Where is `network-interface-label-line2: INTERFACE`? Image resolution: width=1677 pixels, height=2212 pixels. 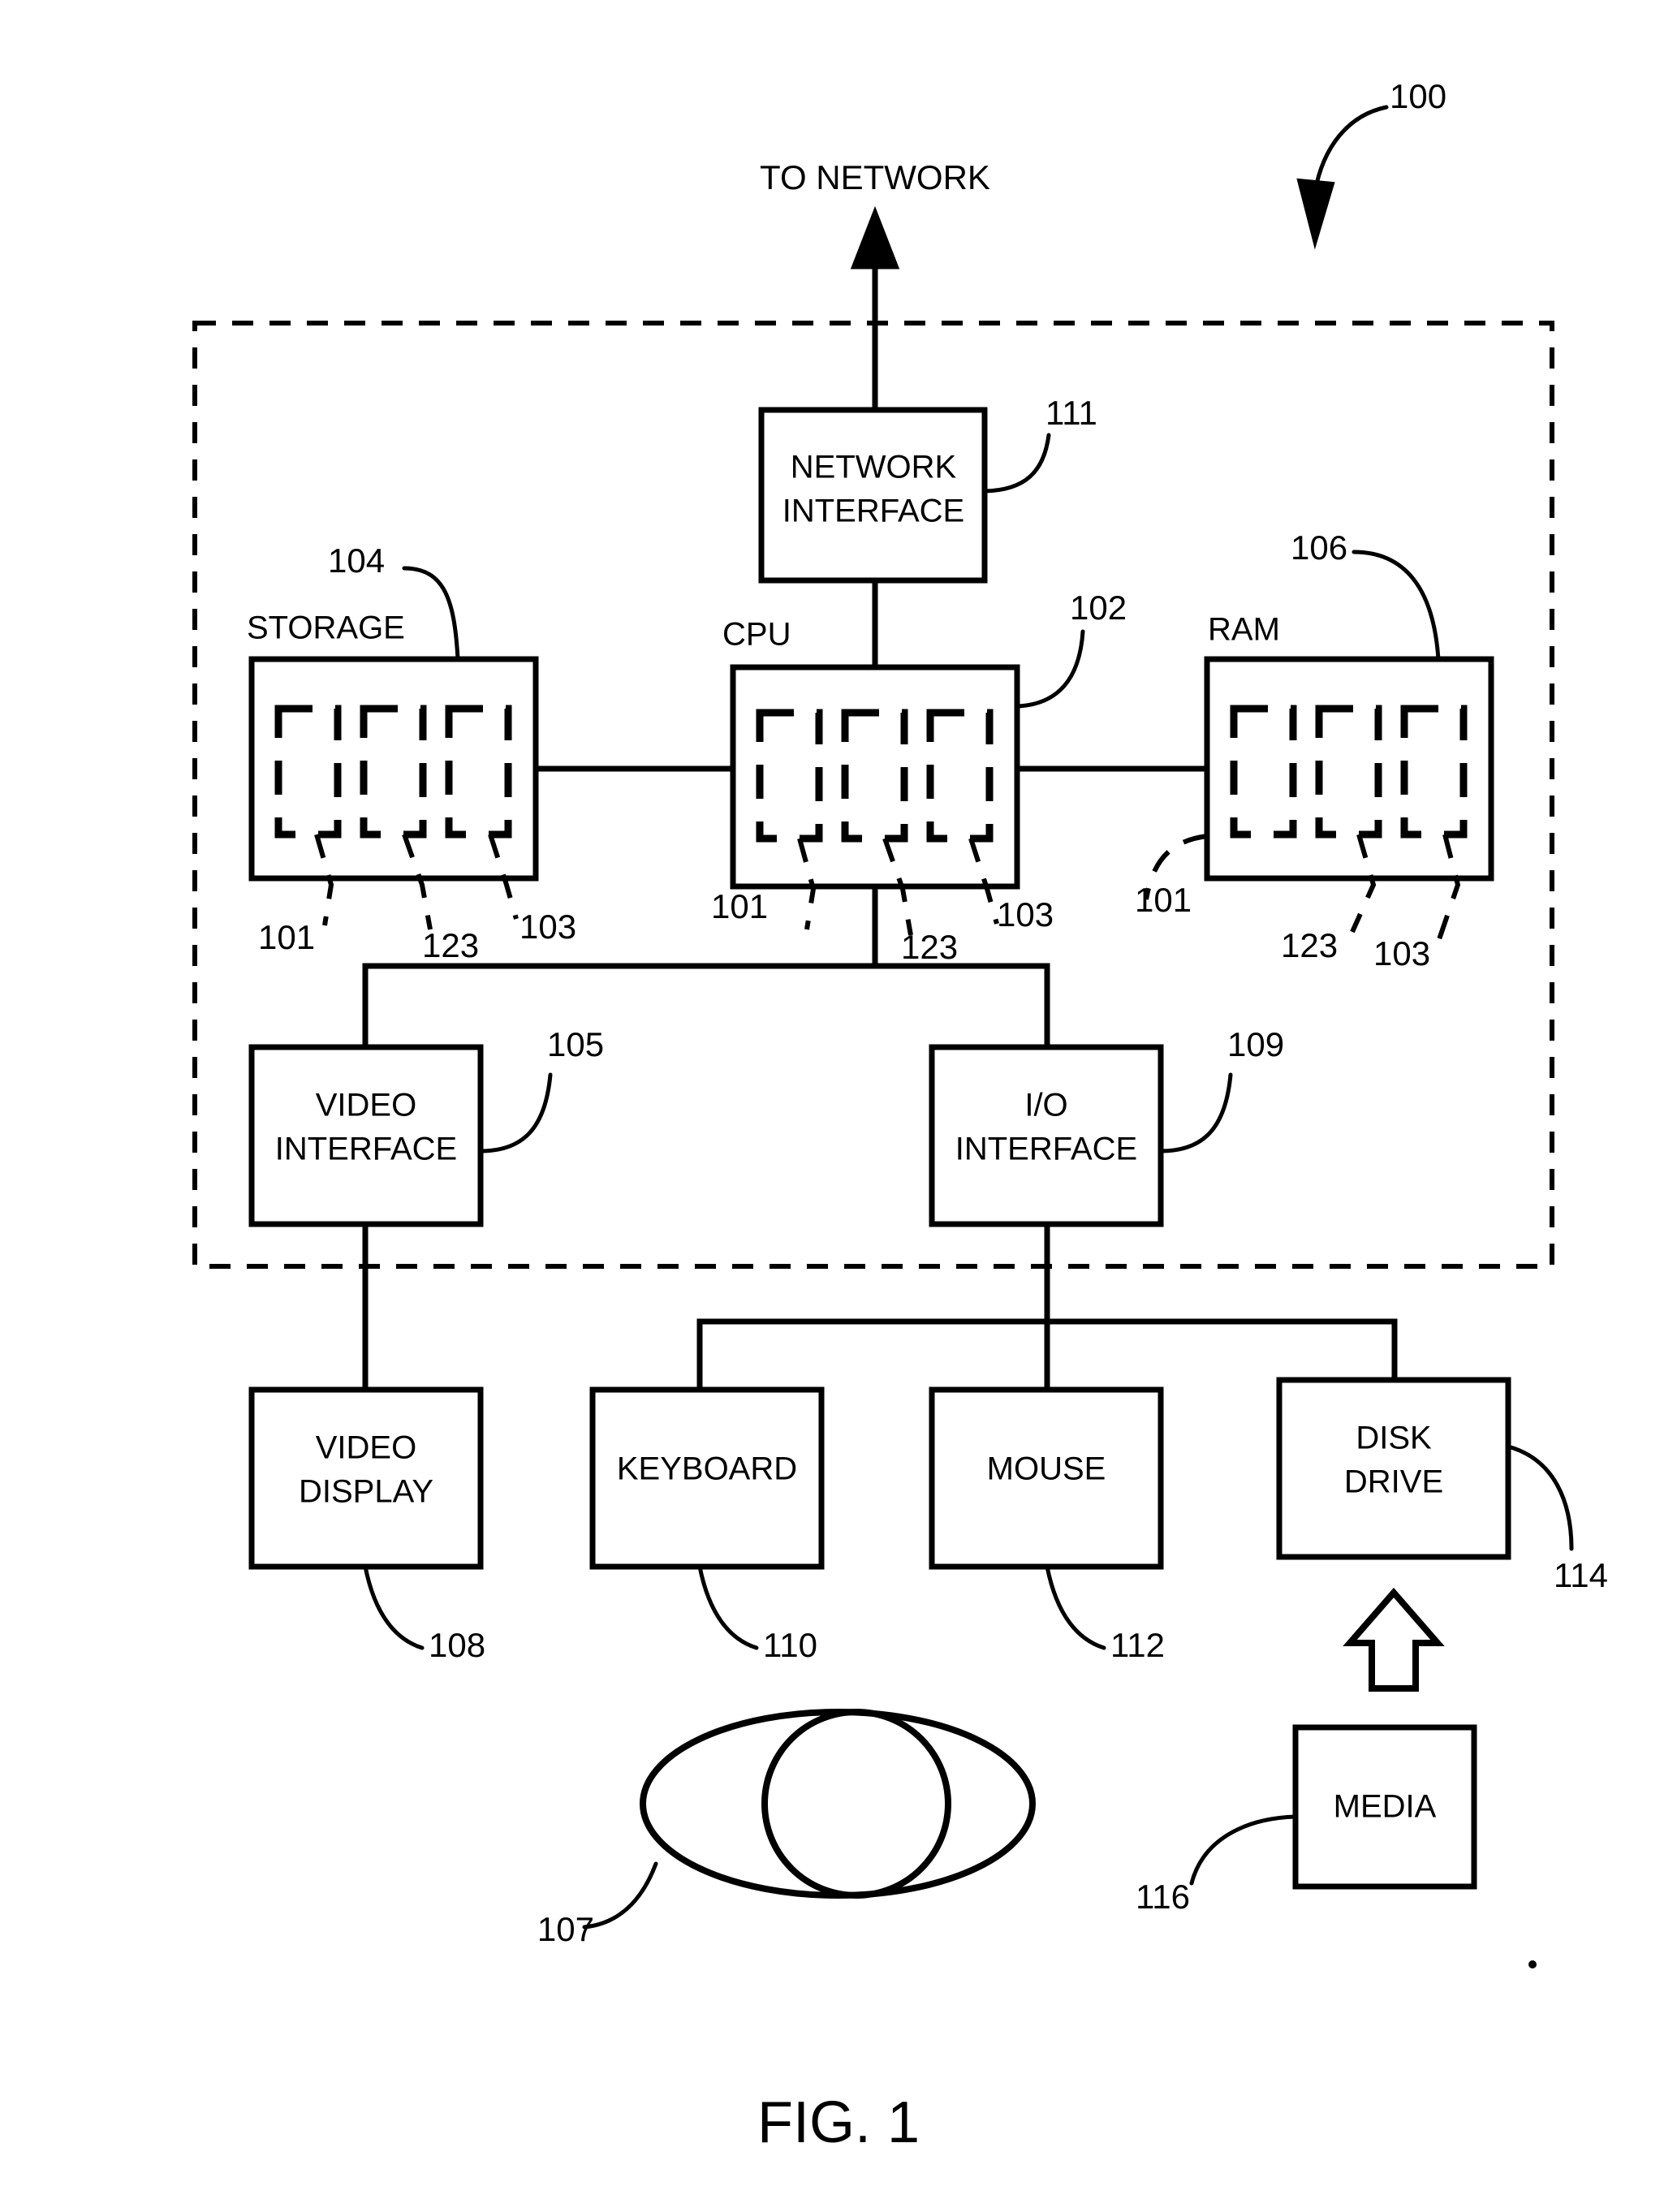
network-interface-label-line2: INTERFACE is located at coordinates (873, 511).